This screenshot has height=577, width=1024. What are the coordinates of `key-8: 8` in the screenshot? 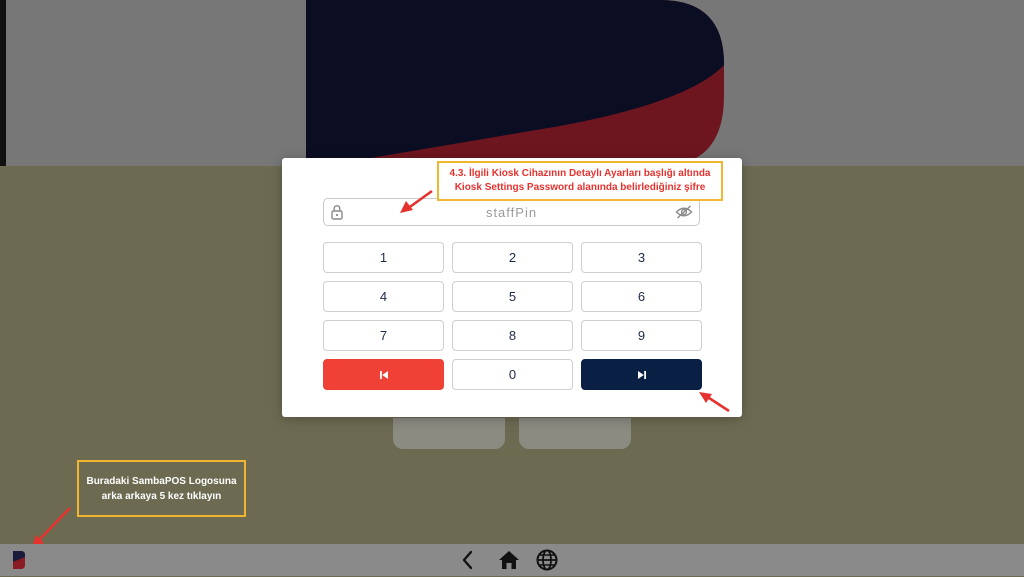 It's located at (512, 335).